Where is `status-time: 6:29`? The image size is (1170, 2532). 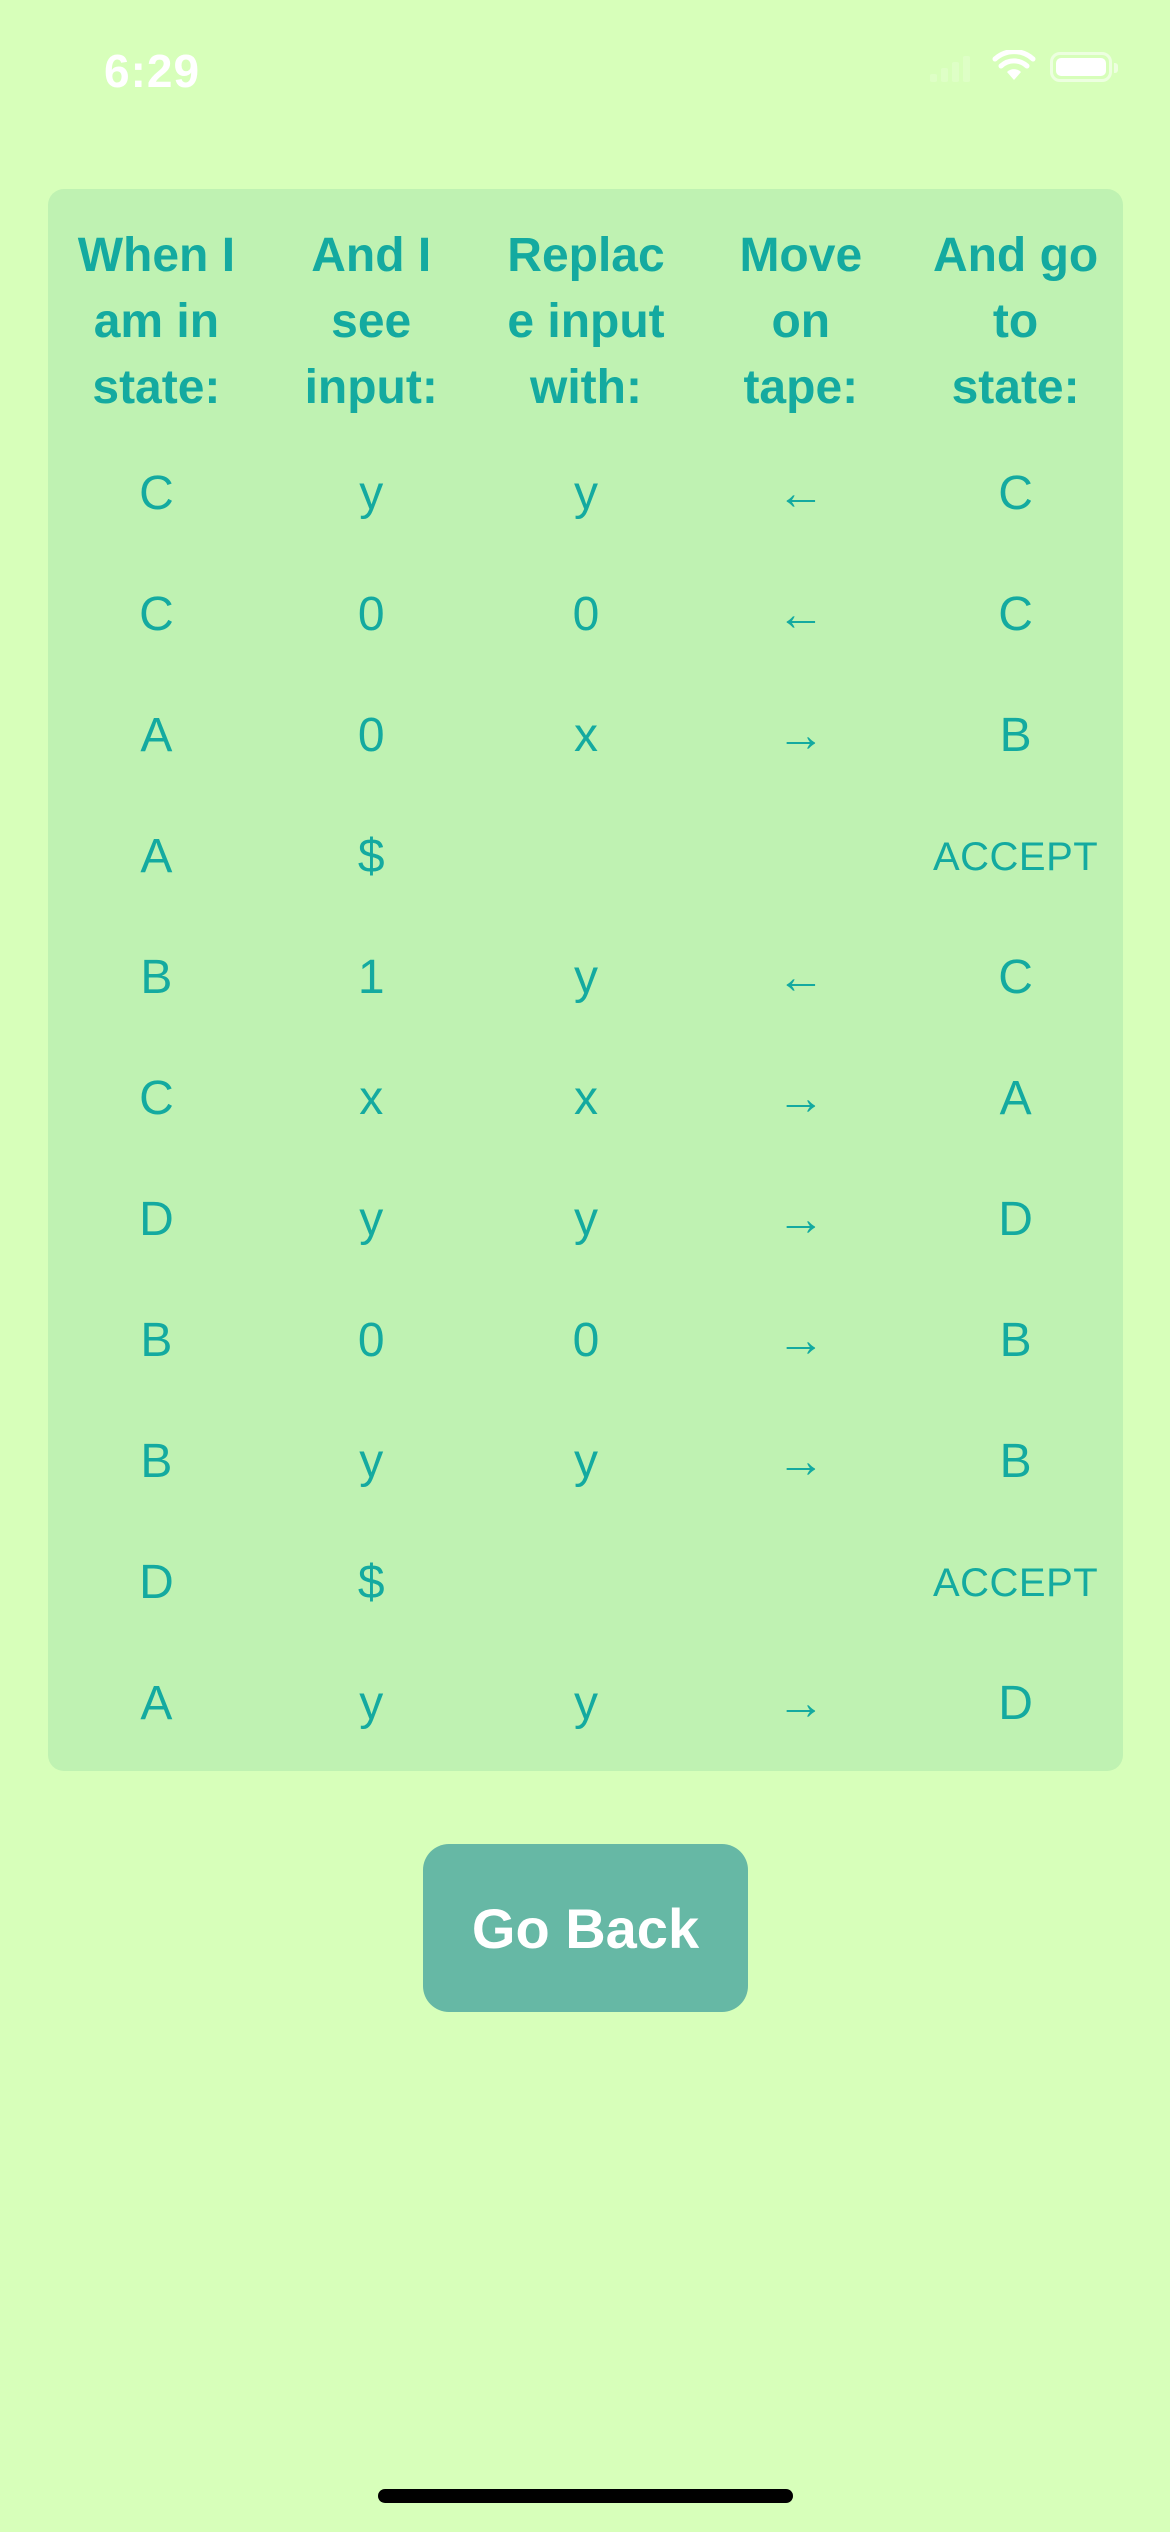
status-time: 6:29 is located at coordinates (152, 71).